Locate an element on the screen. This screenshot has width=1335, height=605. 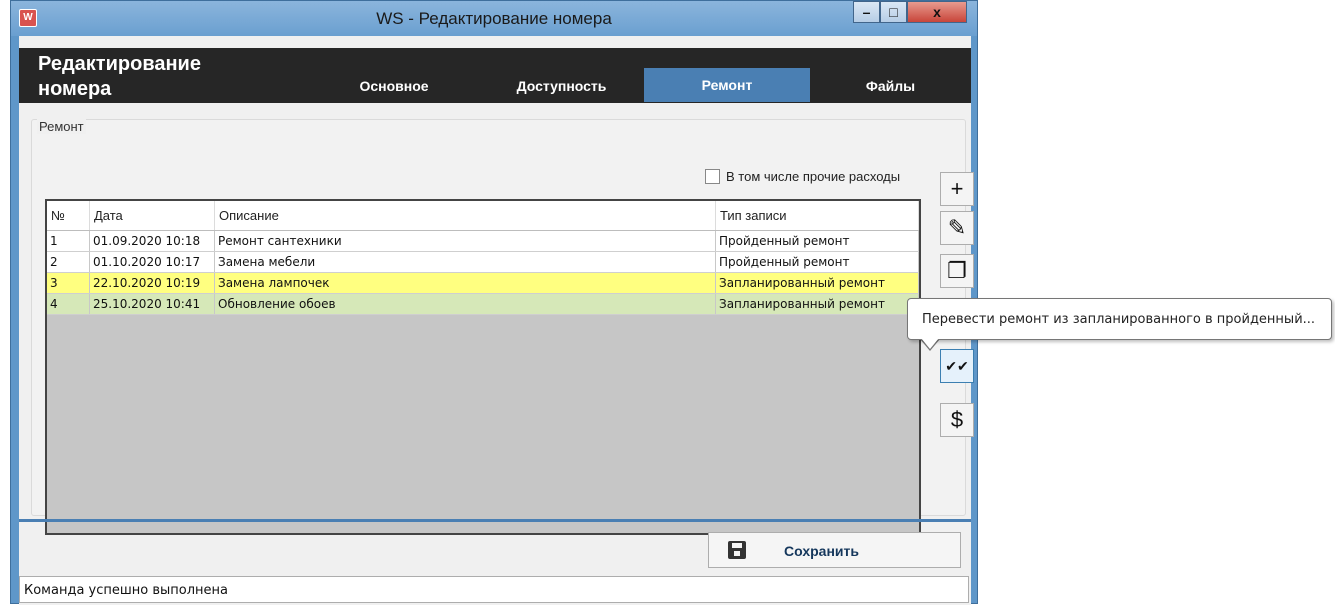
table-header-row: № Дата Описание Тип записи is located at coordinates (483, 216).